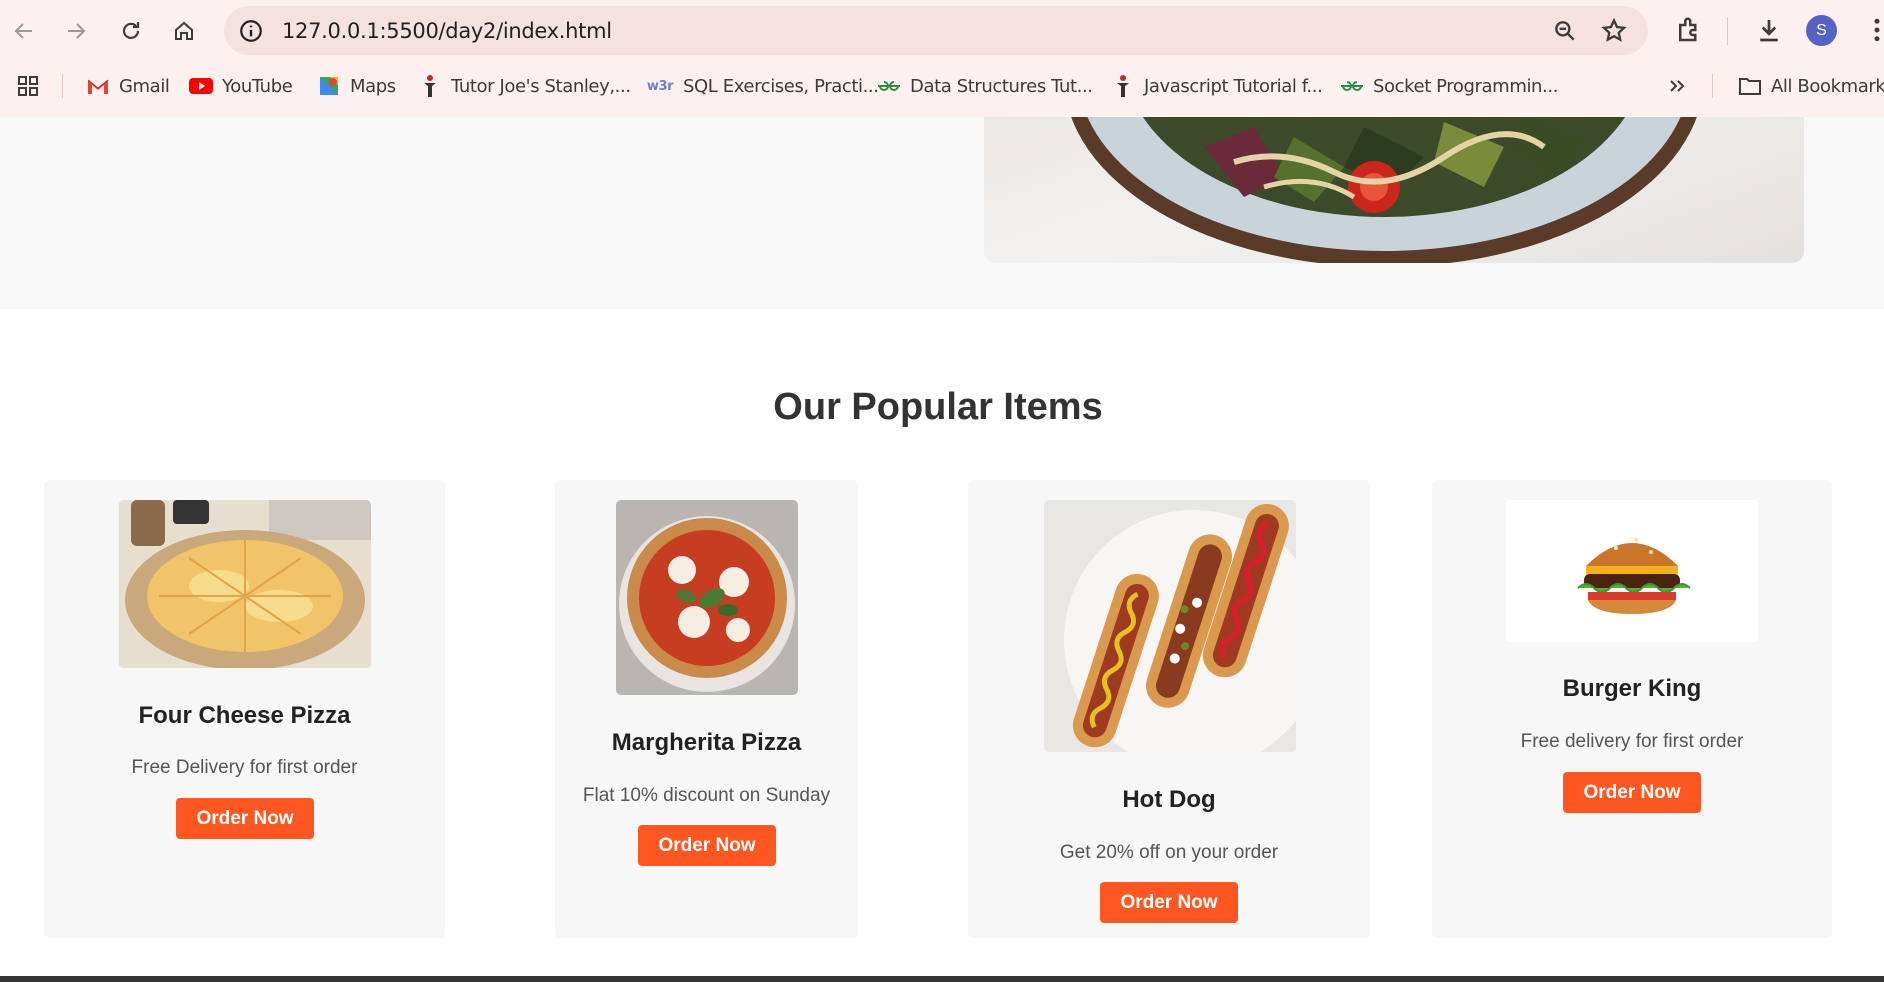 The image size is (1884, 982). Describe the element at coordinates (28, 86) in the screenshot. I see `apps-icon` at that location.